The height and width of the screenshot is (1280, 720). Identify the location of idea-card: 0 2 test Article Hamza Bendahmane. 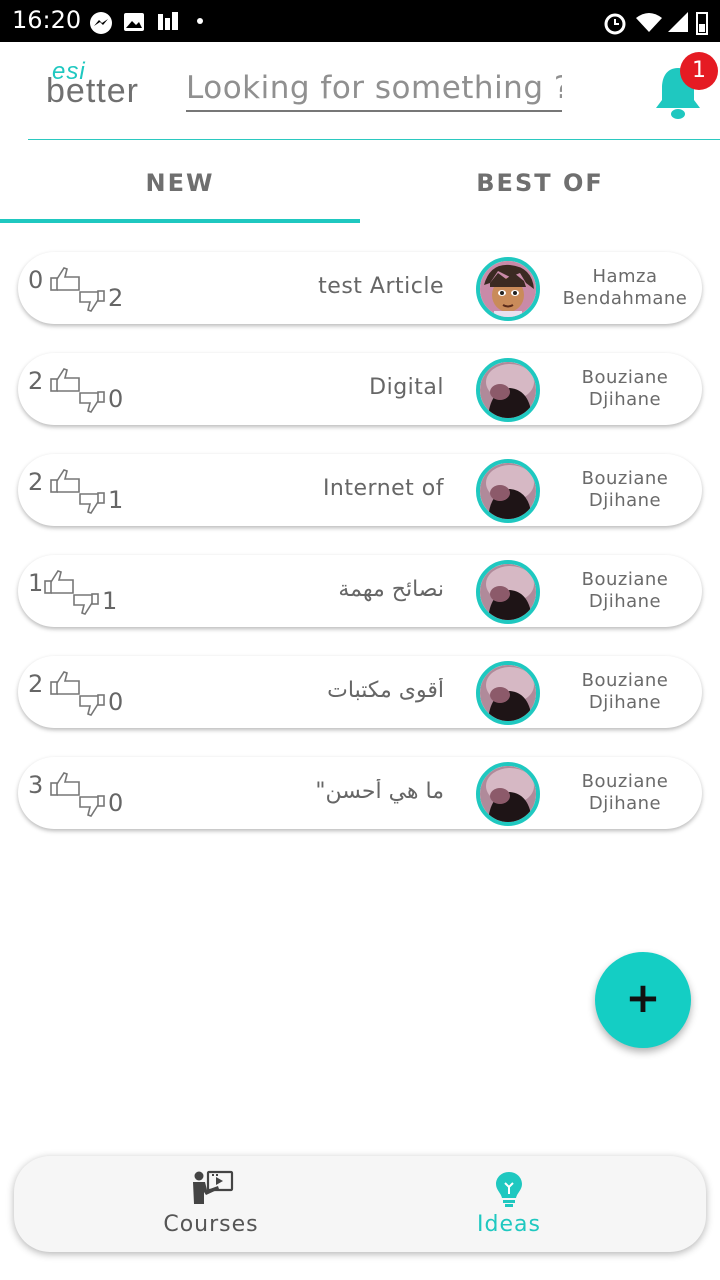
(360, 288).